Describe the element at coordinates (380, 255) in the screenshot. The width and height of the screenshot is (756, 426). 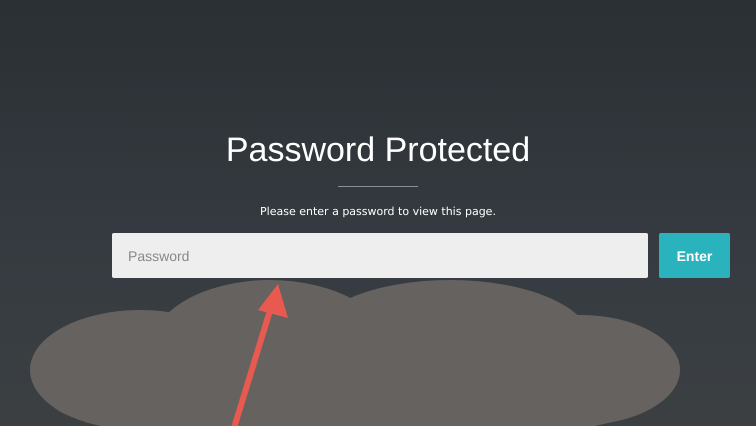
I see `password-field: Password` at that location.